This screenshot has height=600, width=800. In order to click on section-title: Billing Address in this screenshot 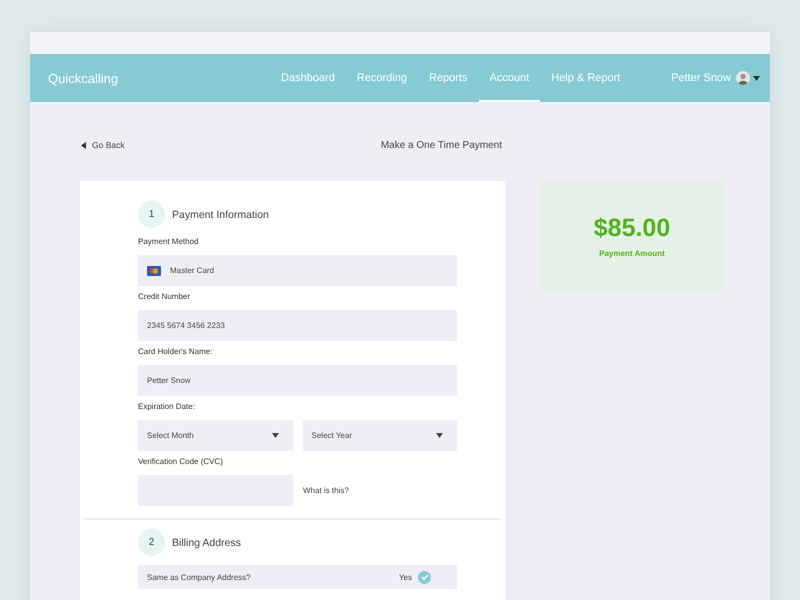, I will do `click(206, 542)`.